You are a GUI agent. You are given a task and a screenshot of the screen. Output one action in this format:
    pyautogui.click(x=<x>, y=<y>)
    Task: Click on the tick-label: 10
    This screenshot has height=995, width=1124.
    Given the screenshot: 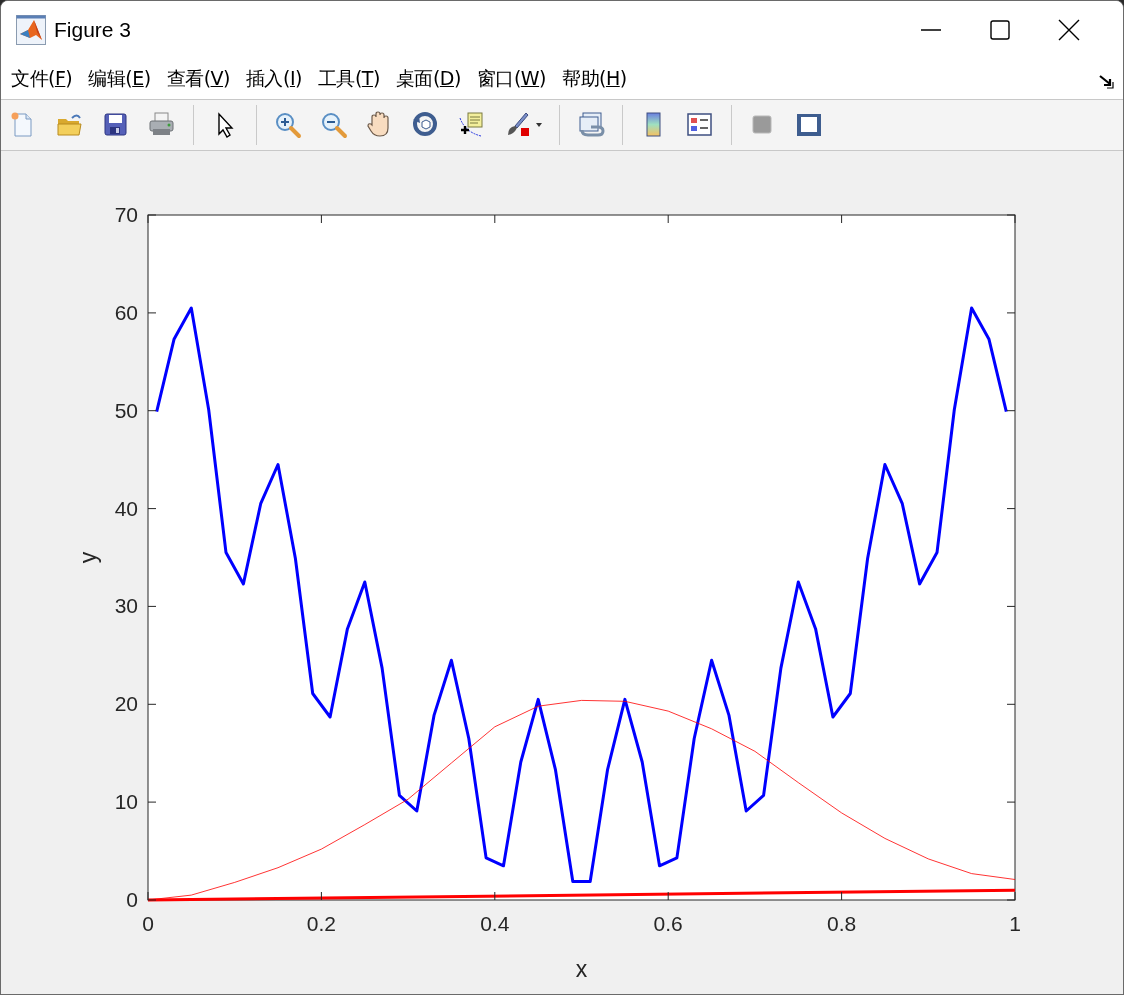 What is the action you would take?
    pyautogui.click(x=126, y=802)
    